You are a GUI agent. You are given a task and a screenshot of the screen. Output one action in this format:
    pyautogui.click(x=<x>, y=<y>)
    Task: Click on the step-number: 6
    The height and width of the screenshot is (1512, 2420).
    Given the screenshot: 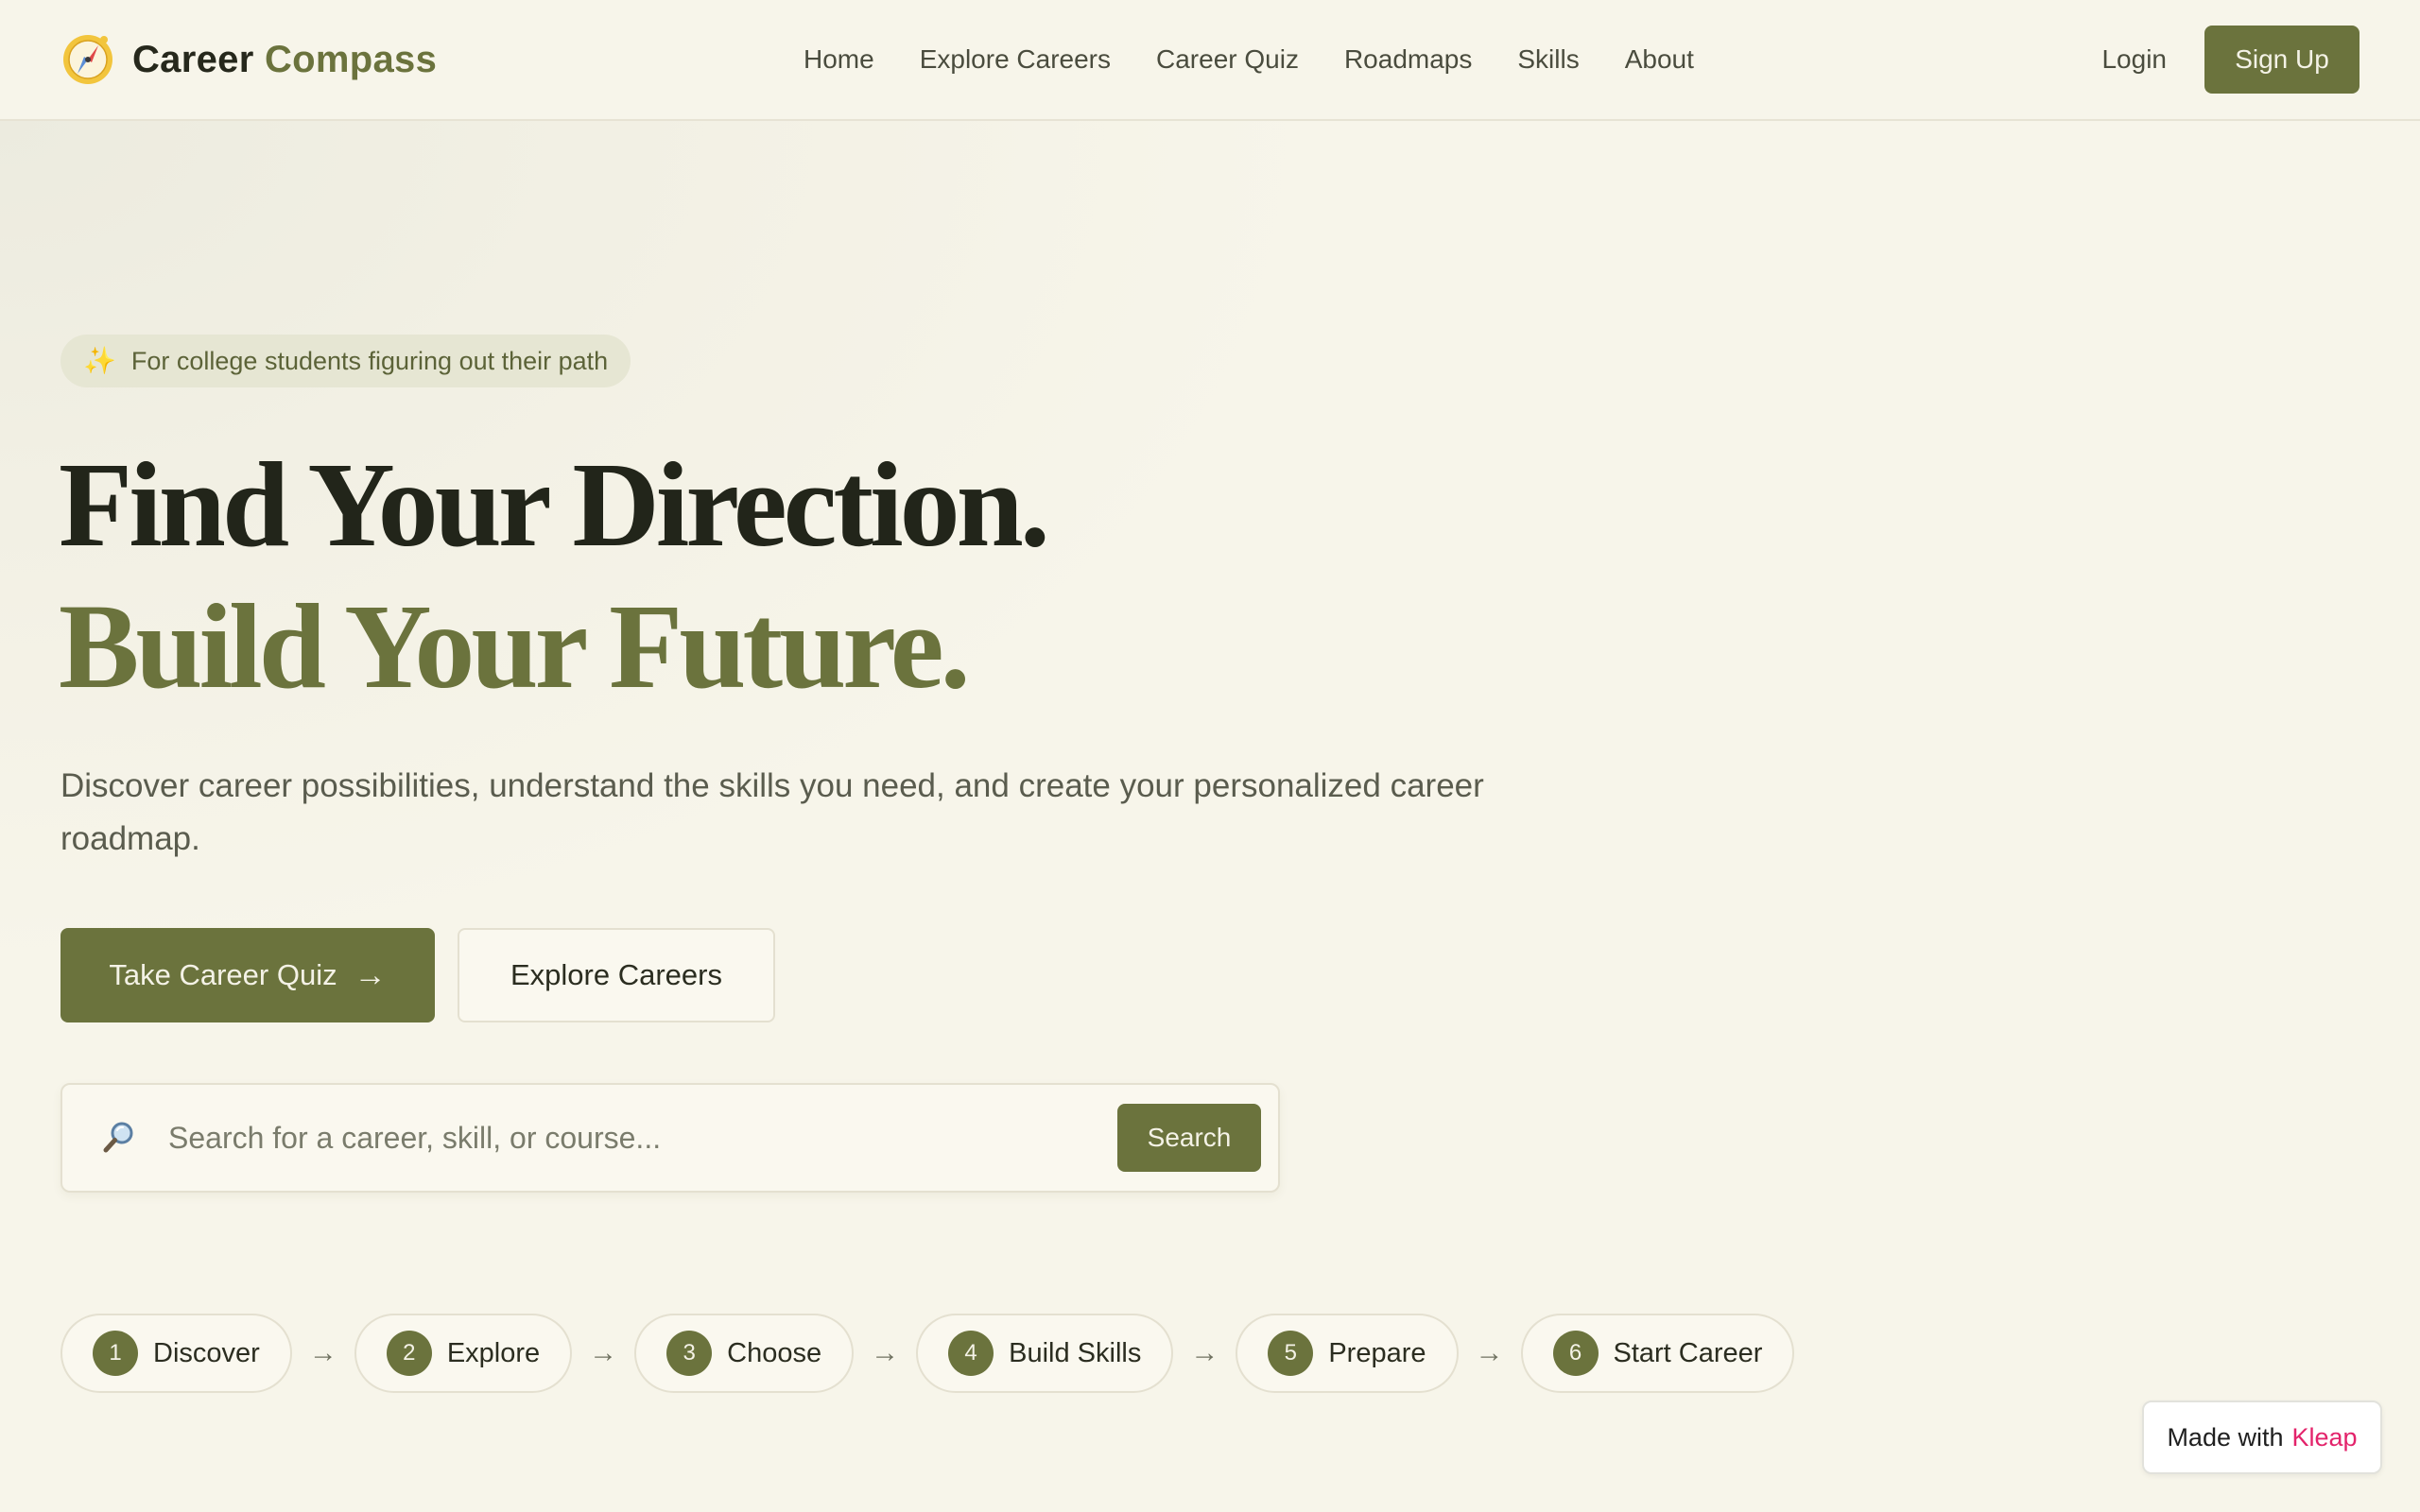 What is the action you would take?
    pyautogui.click(x=1575, y=1353)
    